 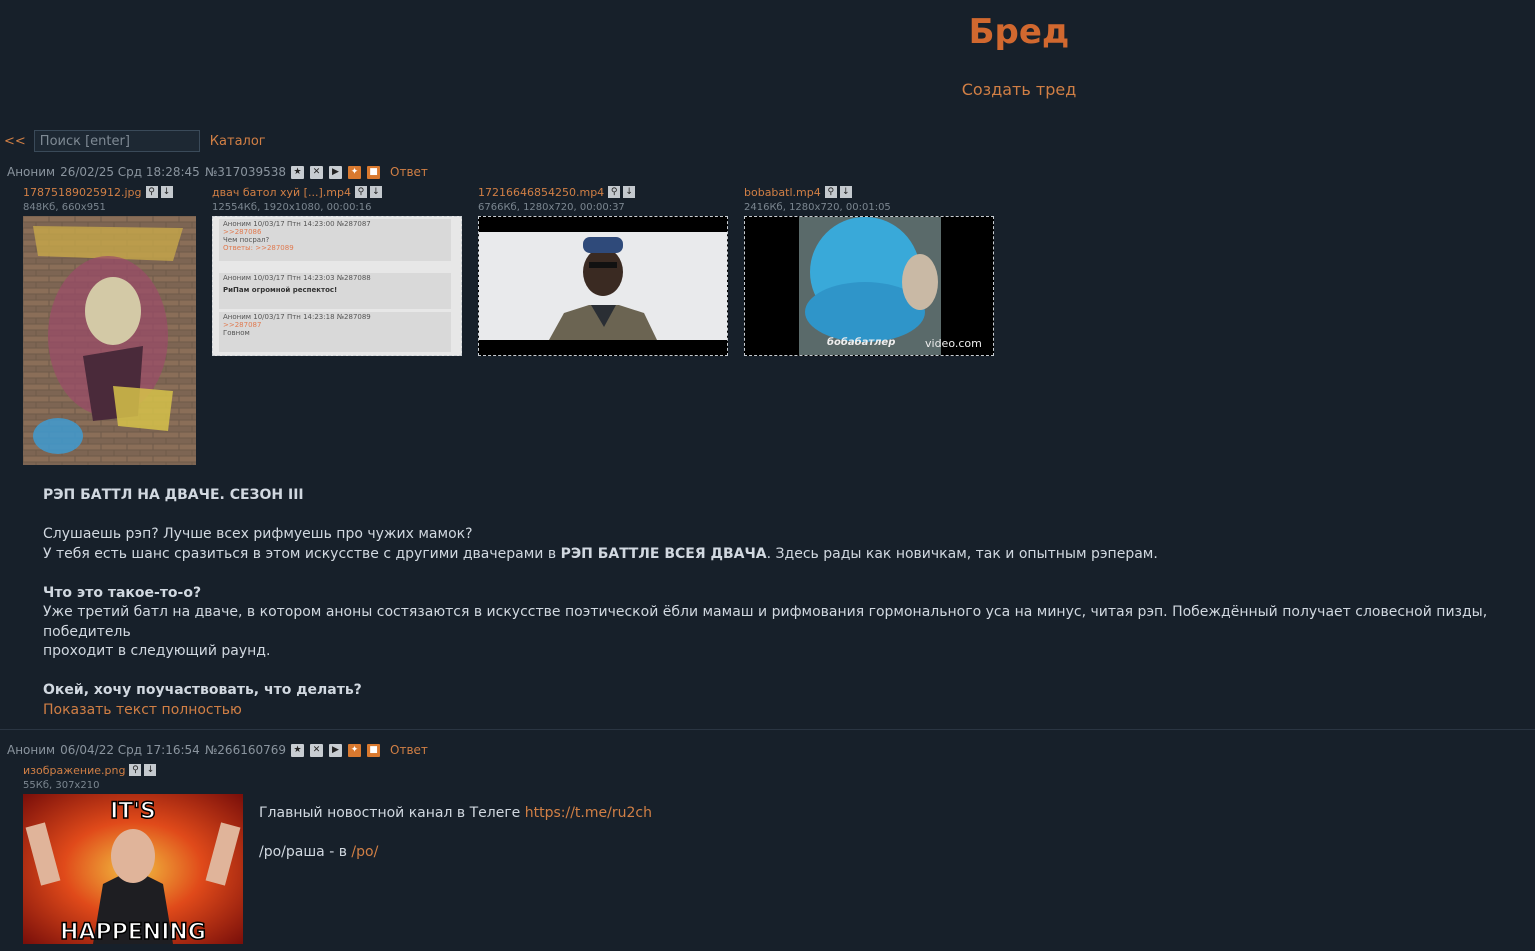 I want to click on navigation-bar: << Каталог, so click(x=135, y=141).